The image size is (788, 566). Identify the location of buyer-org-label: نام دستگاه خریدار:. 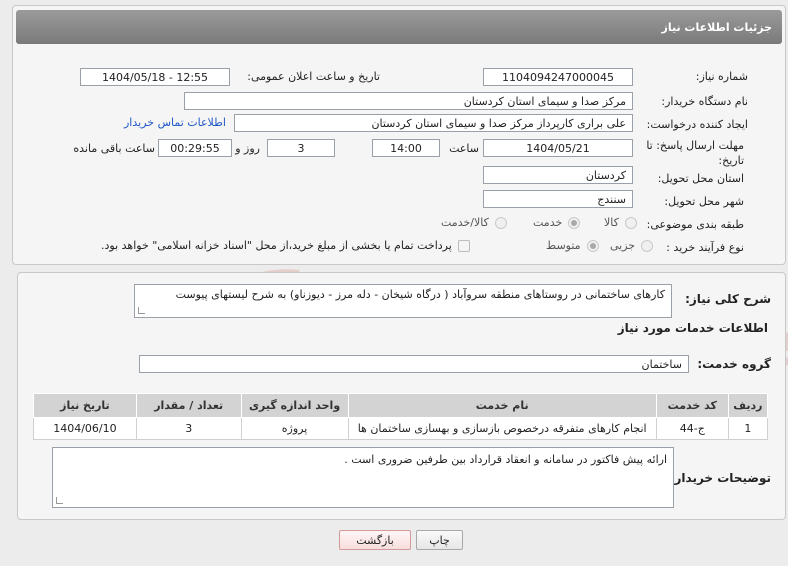
(704, 101).